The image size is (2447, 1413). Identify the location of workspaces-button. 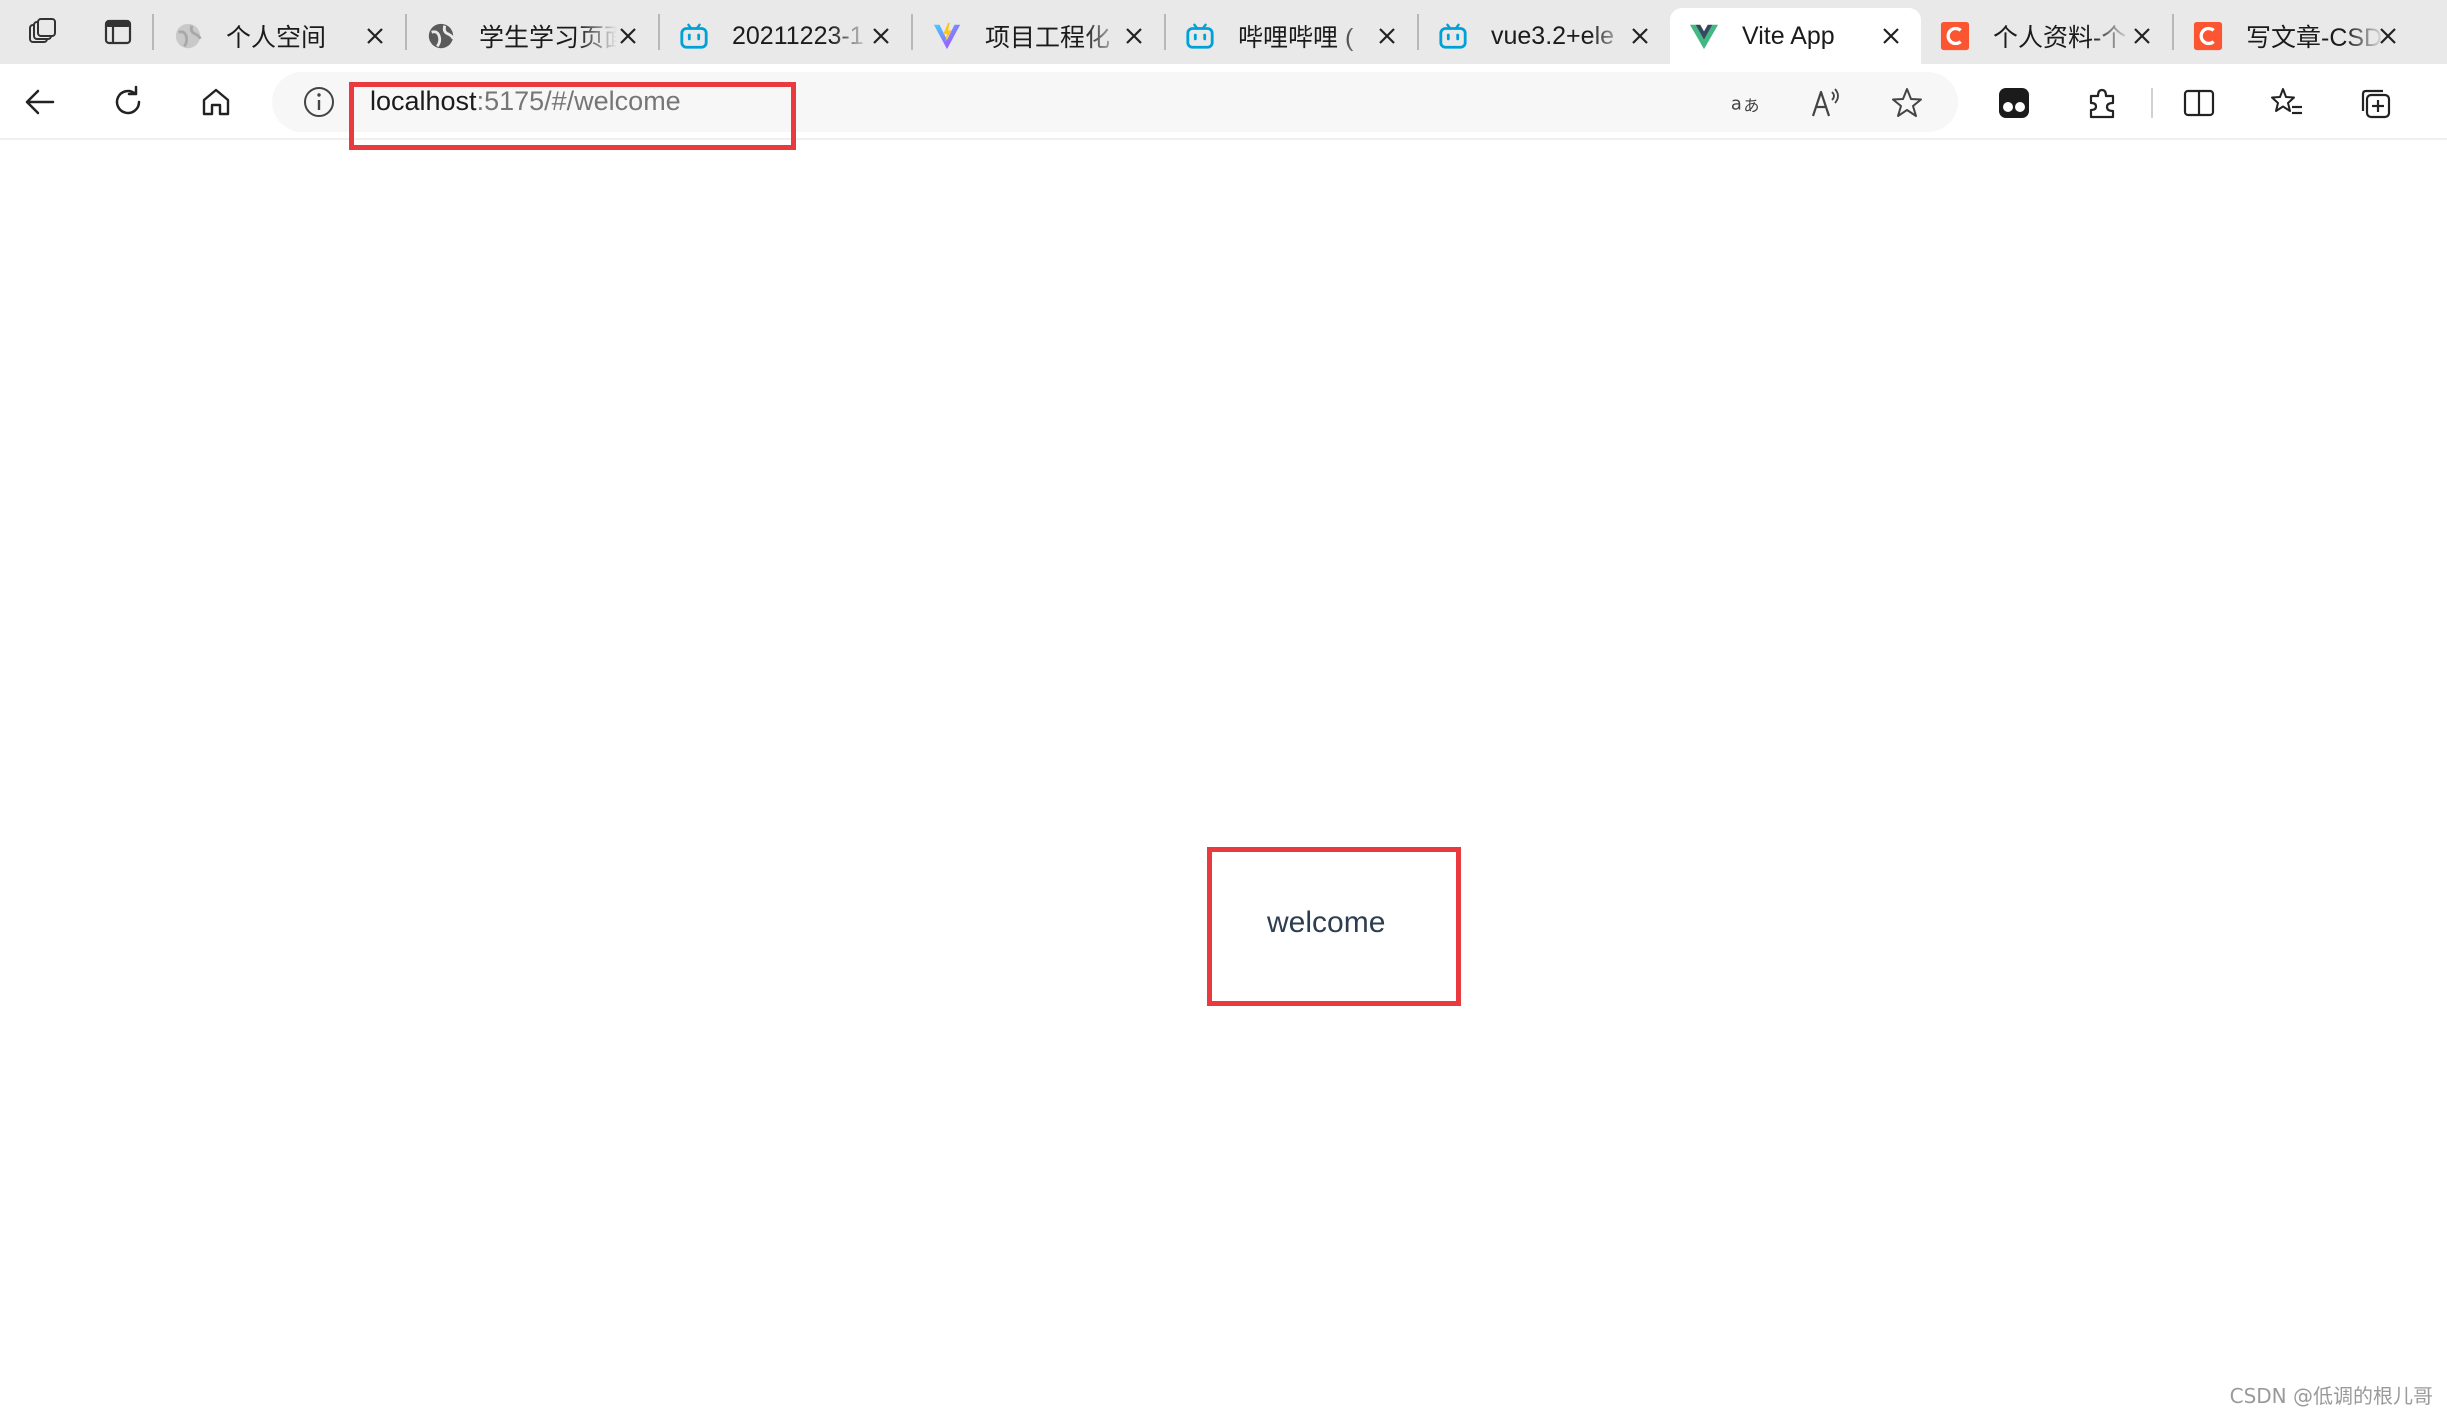
(42, 32).